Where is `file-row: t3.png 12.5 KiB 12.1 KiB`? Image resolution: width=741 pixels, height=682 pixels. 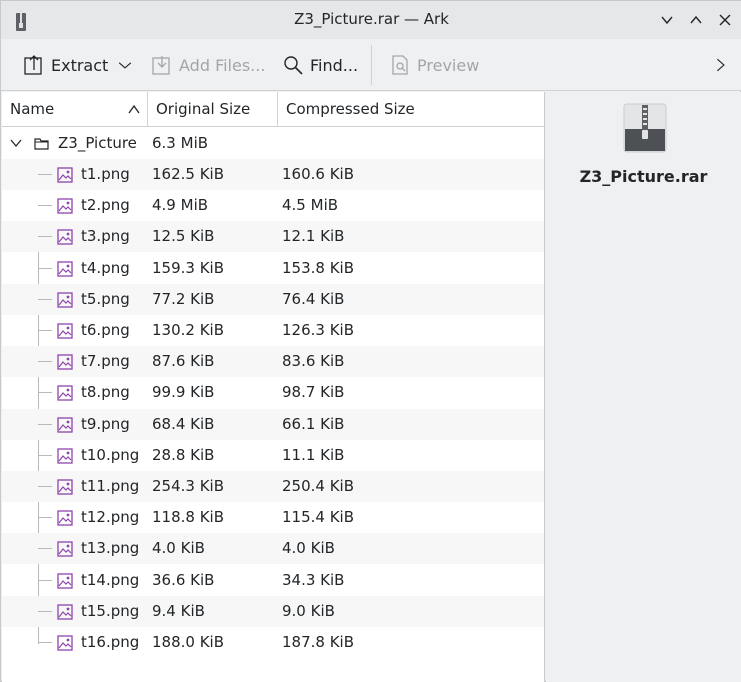
file-row: t3.png 12.5 KiB 12.1 KiB is located at coordinates (273, 237).